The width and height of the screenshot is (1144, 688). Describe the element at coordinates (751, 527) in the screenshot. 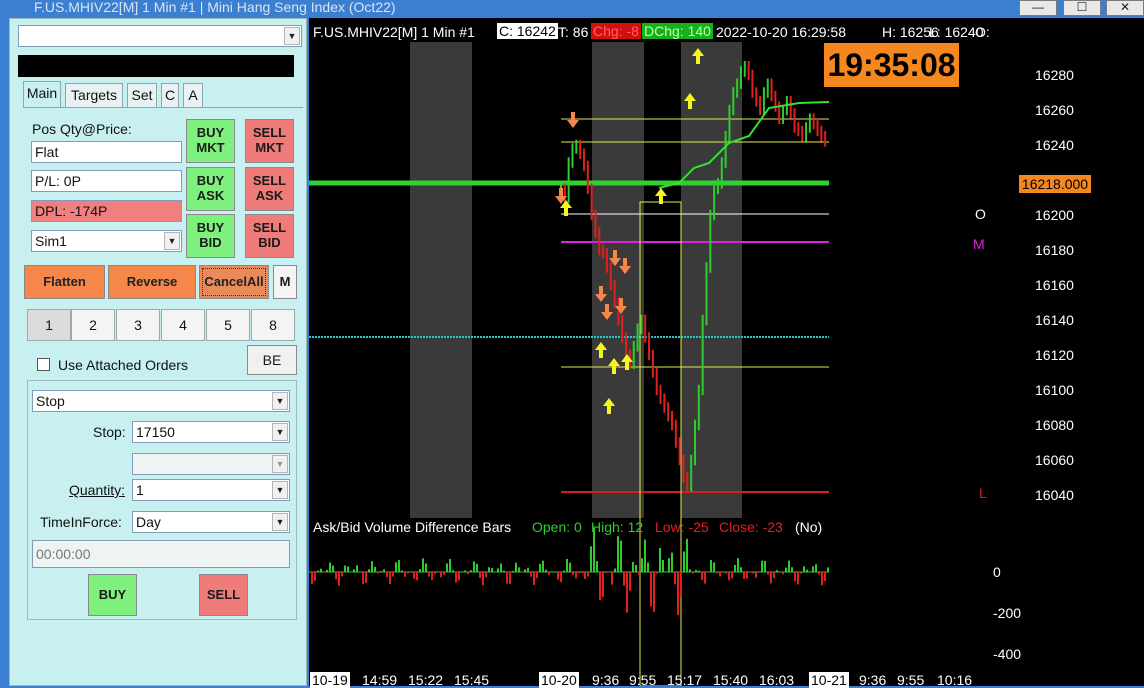

I see `indicator-close: Close: -23` at that location.